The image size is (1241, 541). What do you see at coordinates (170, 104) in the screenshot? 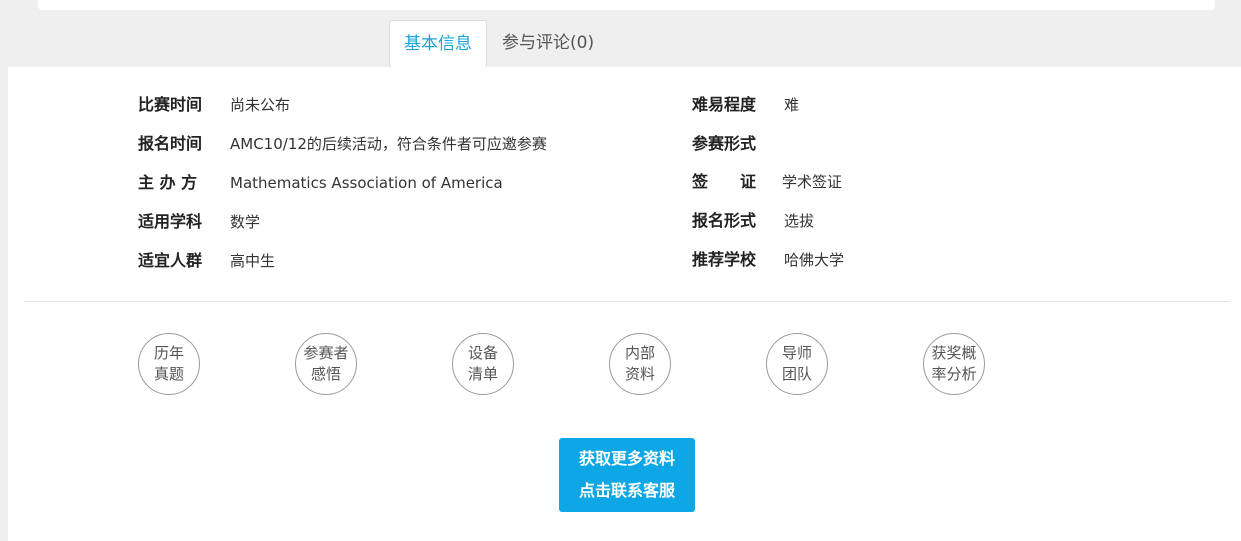
I see `info-label: 比赛时间` at bounding box center [170, 104].